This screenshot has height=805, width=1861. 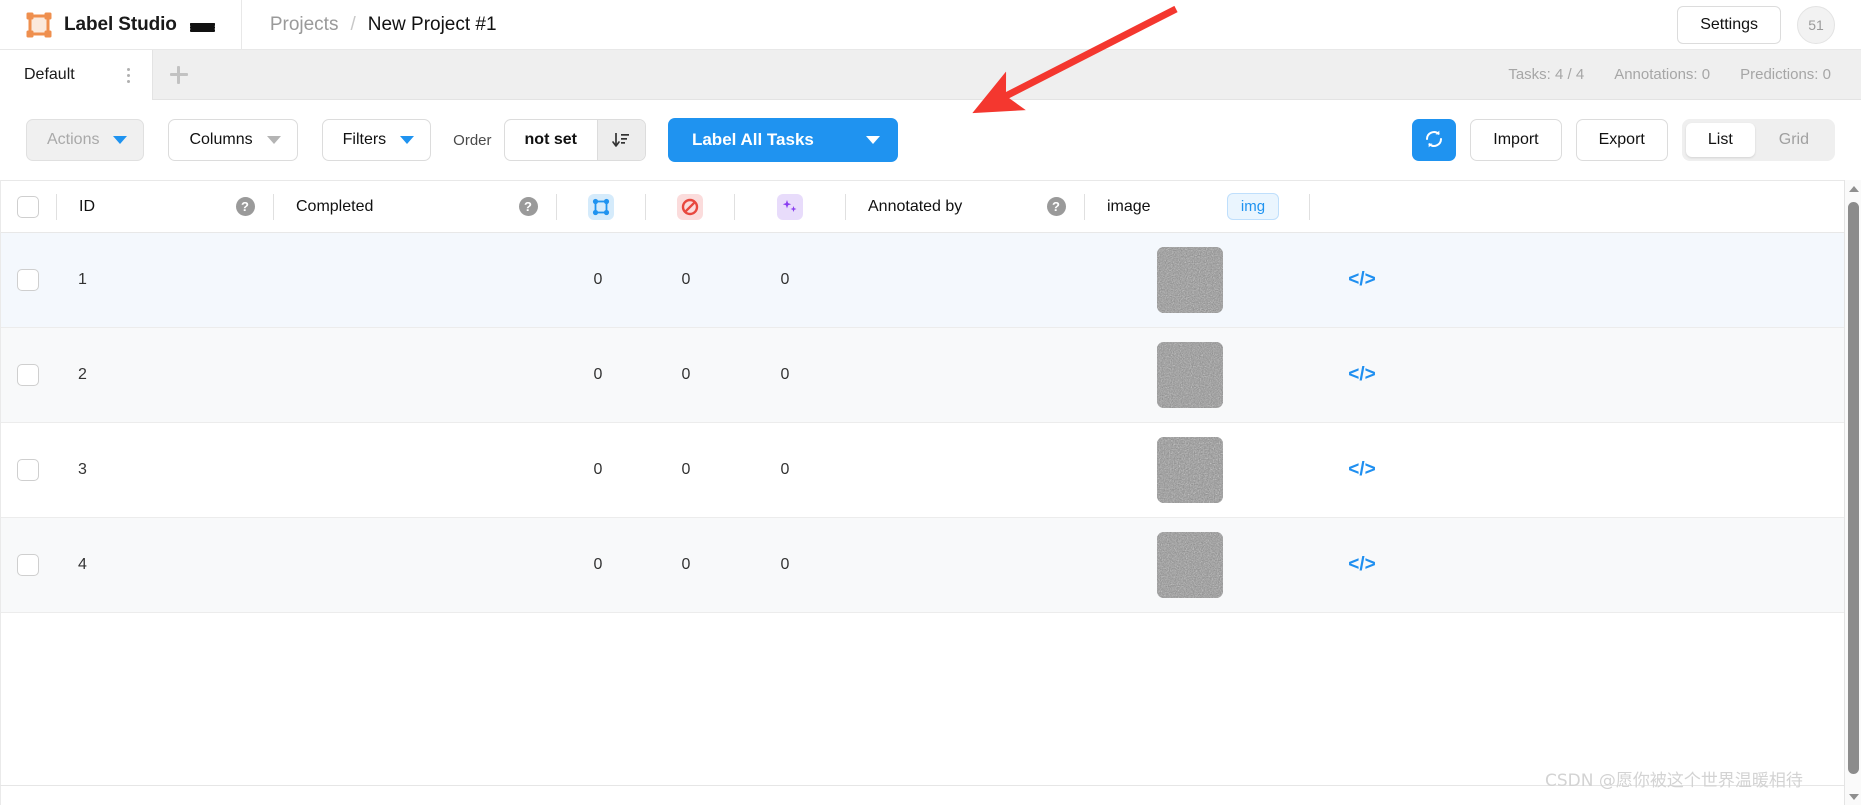 I want to click on label-all-tasks-label: Label All Tasks, so click(x=752, y=139).